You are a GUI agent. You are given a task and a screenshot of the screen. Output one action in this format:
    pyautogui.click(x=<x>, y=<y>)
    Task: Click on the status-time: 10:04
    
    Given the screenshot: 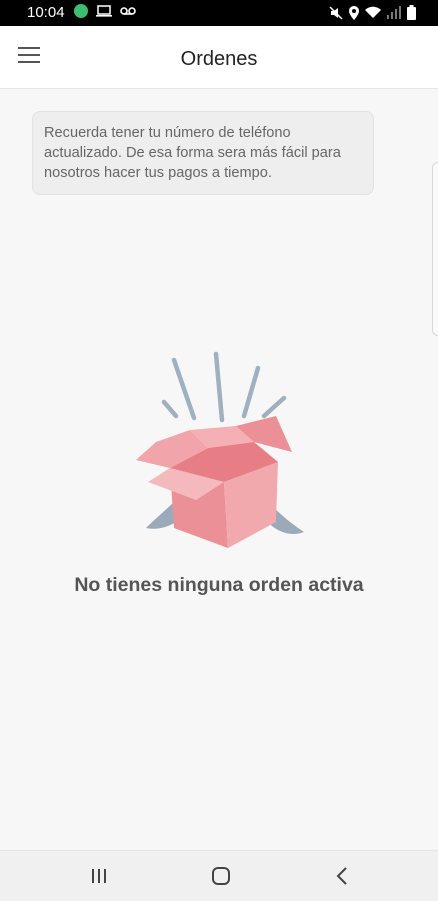 What is the action you would take?
    pyautogui.click(x=46, y=12)
    